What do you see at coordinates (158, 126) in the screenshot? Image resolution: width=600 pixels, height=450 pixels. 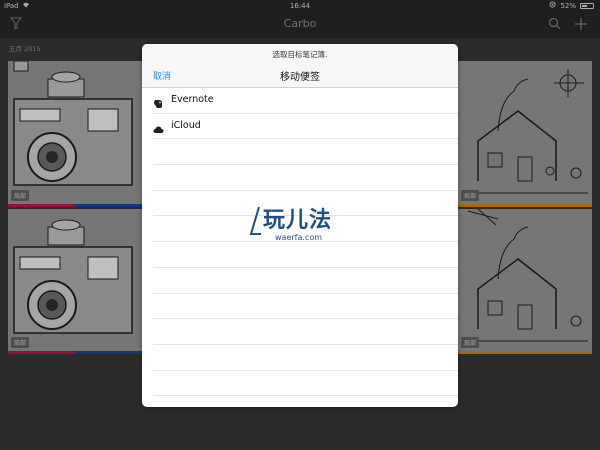 I see `cloud-icon` at bounding box center [158, 126].